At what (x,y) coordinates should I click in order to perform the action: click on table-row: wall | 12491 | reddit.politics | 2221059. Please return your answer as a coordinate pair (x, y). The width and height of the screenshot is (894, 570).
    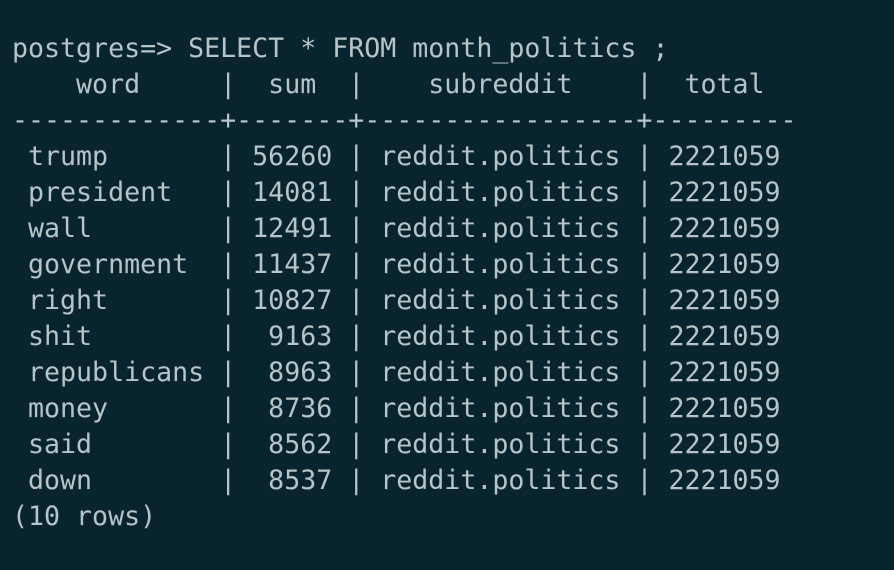
    Looking at the image, I should click on (453, 229).